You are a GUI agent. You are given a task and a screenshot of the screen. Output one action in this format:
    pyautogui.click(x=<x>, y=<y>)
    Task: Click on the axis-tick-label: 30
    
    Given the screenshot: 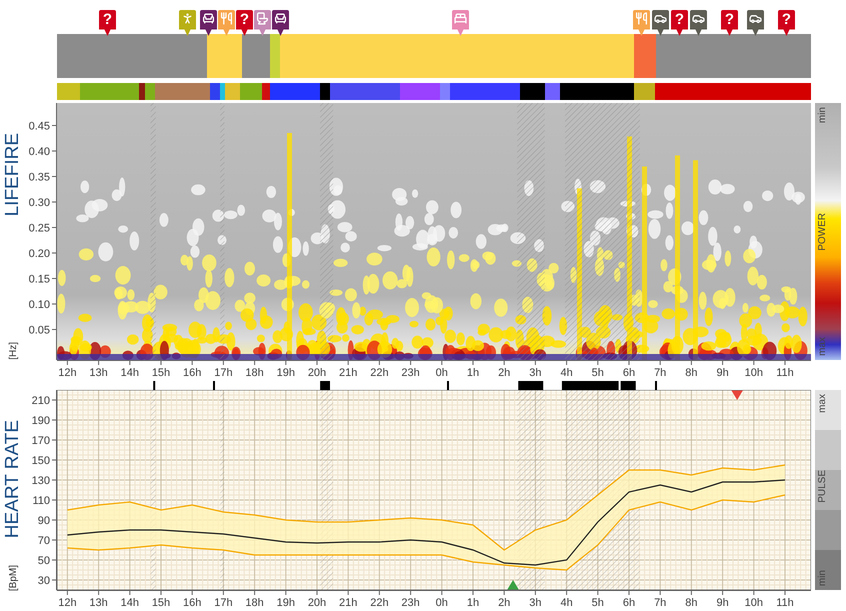 What is the action you would take?
    pyautogui.click(x=44, y=581)
    